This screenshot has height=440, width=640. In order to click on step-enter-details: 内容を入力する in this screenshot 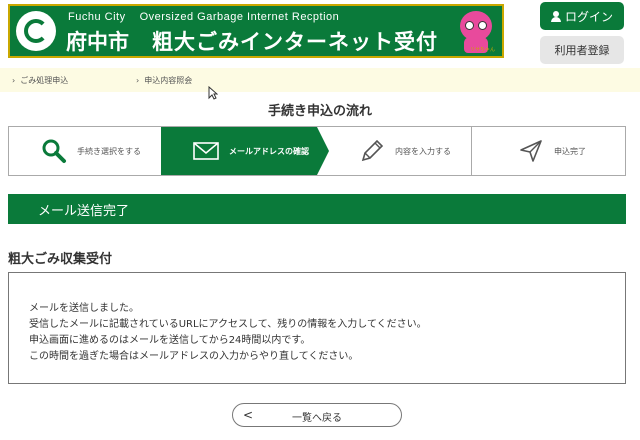, I will do `click(399, 151)`.